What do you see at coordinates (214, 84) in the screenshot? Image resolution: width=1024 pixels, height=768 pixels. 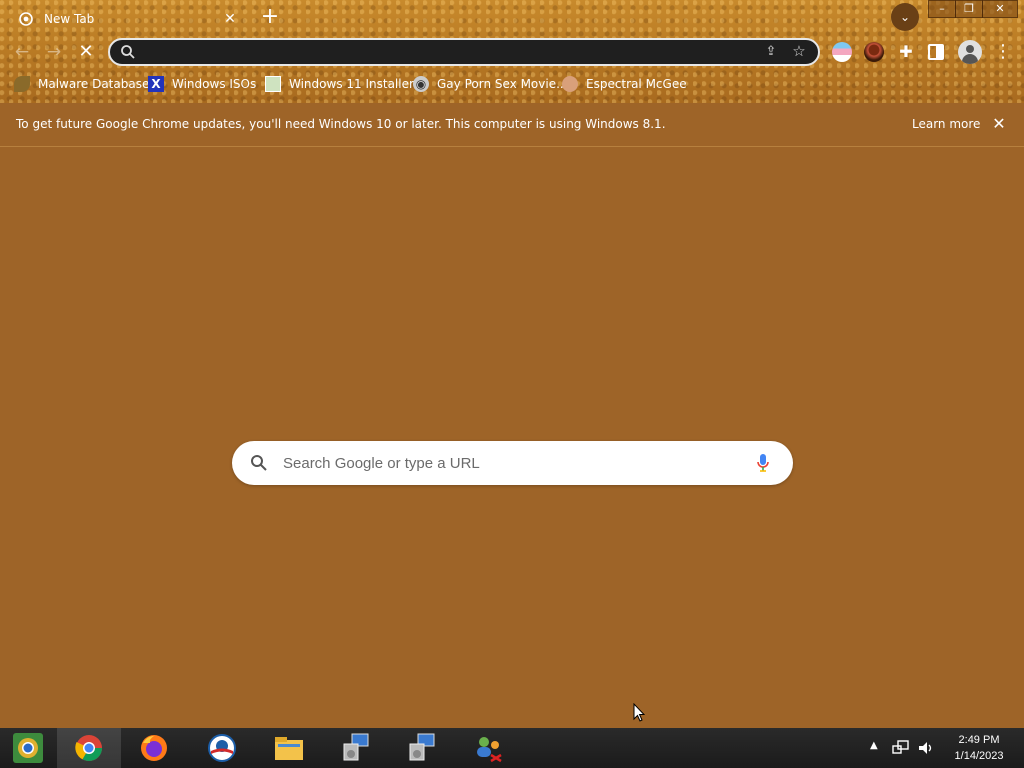 I see `bookmark-label: Windows ISOs` at bounding box center [214, 84].